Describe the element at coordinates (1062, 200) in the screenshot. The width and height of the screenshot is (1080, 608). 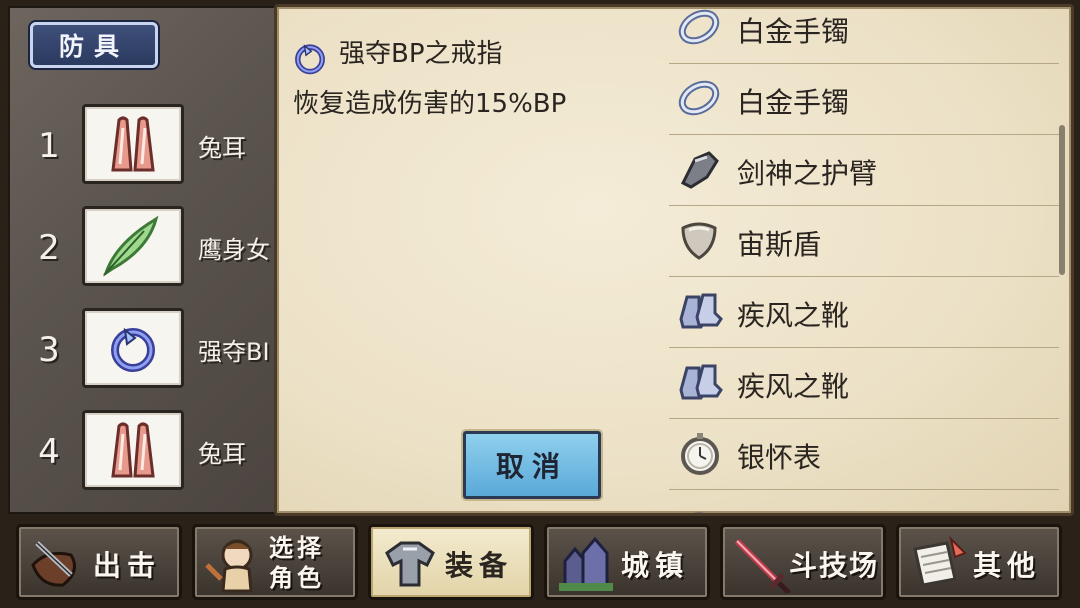
I see `equipment-list-scrollbar` at that location.